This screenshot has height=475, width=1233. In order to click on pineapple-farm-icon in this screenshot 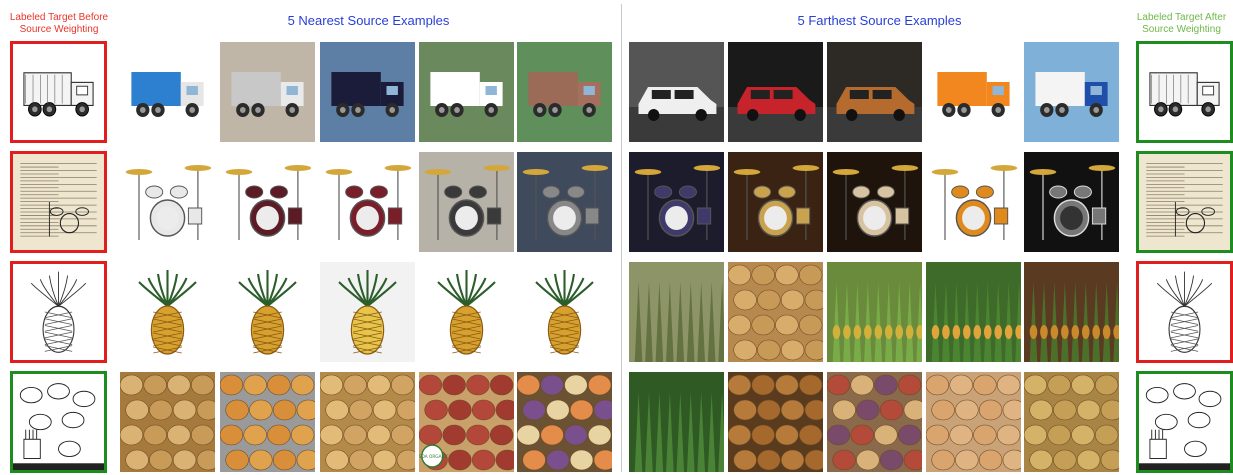, I will do `click(973, 312)`.